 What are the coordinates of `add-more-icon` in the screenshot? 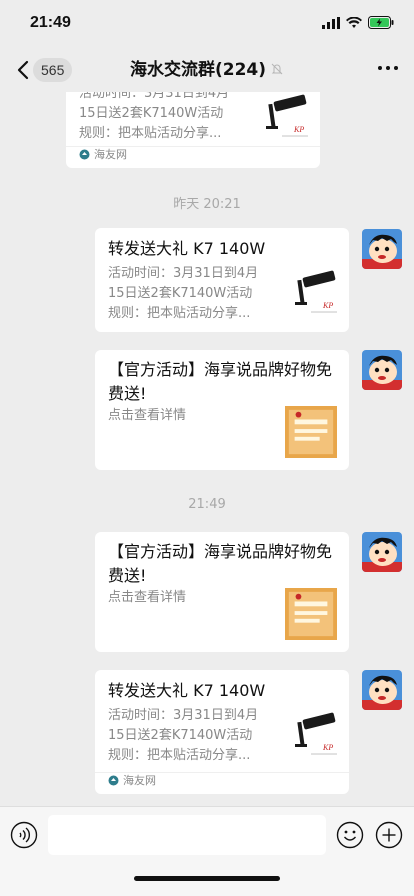 It's located at (389, 835).